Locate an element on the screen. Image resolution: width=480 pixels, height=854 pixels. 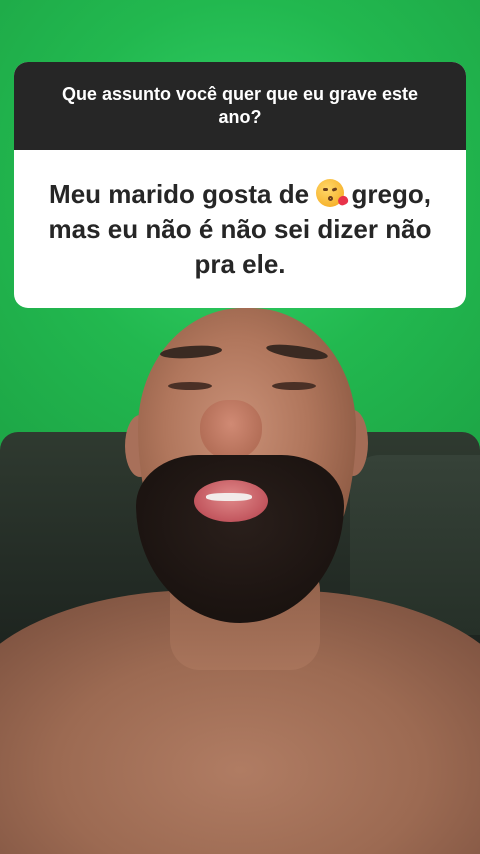
person-teeth is located at coordinates (229, 497).